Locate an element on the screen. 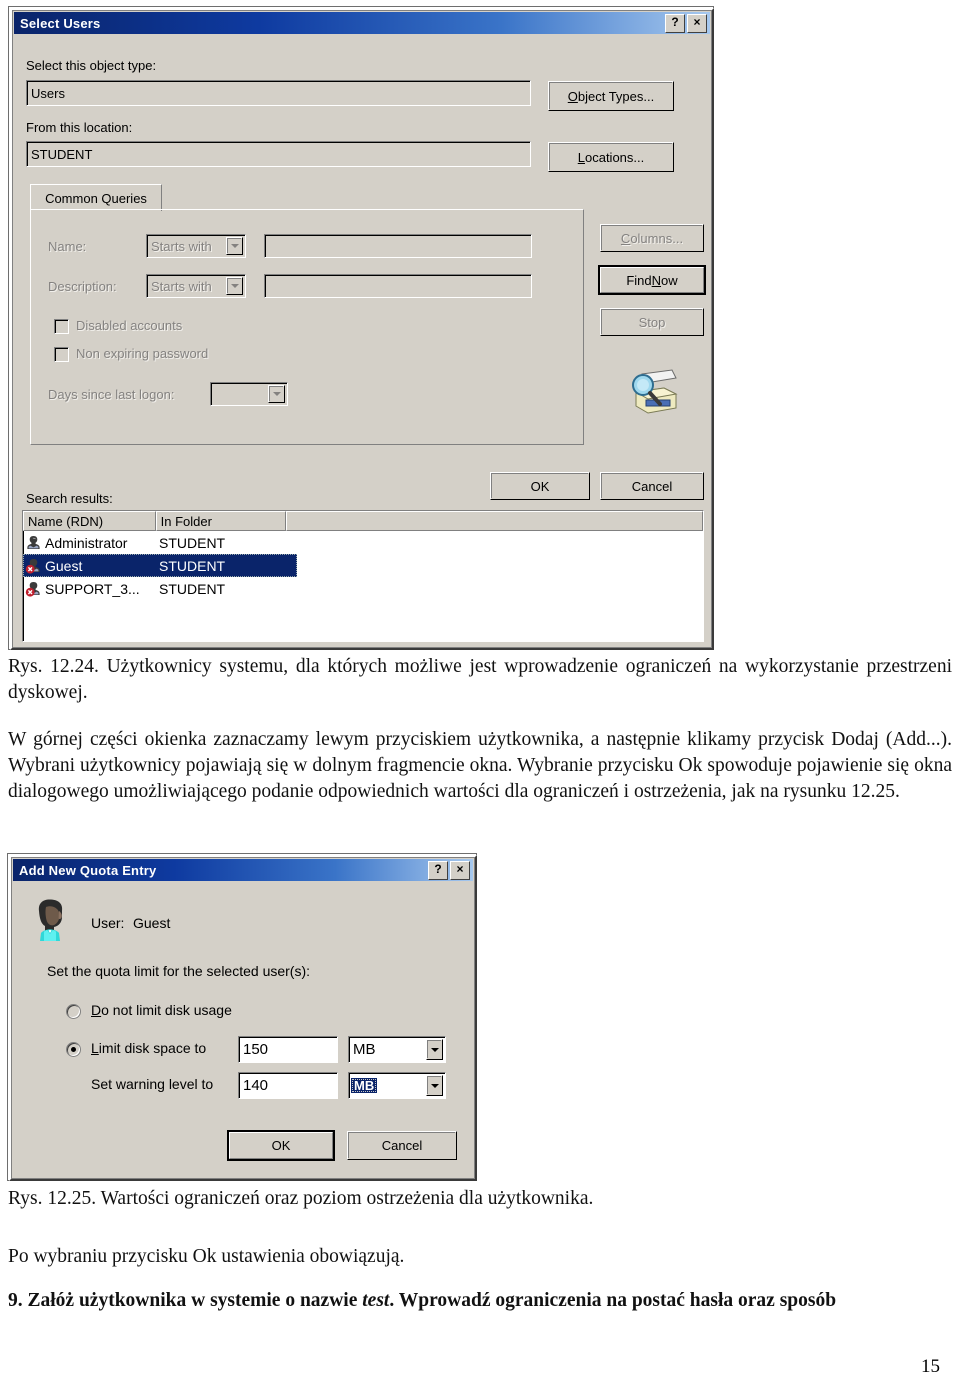 This screenshot has width=960, height=1393. name-condition-value: Starts with is located at coordinates (181, 246).